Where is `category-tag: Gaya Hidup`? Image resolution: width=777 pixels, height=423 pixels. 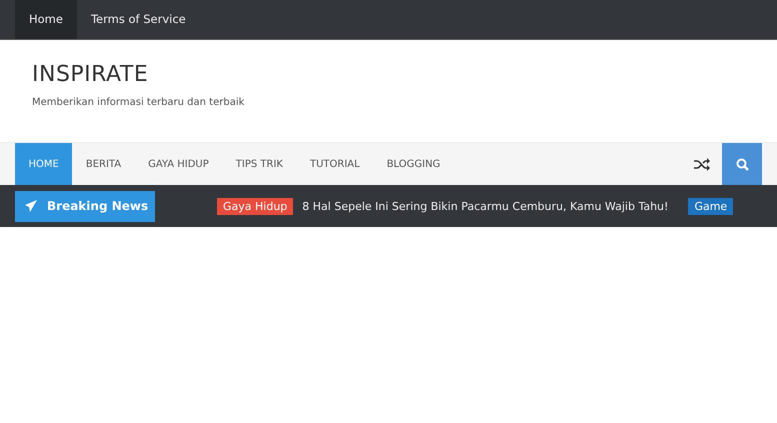 category-tag: Gaya Hidup is located at coordinates (255, 206).